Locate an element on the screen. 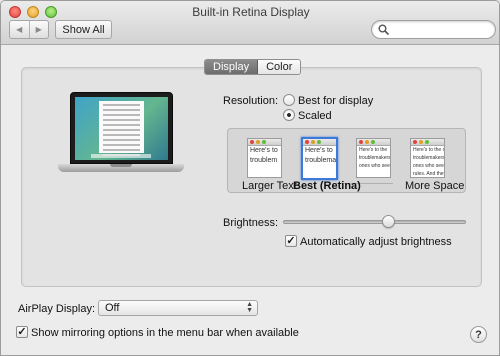  help-button: ? is located at coordinates (478, 334).